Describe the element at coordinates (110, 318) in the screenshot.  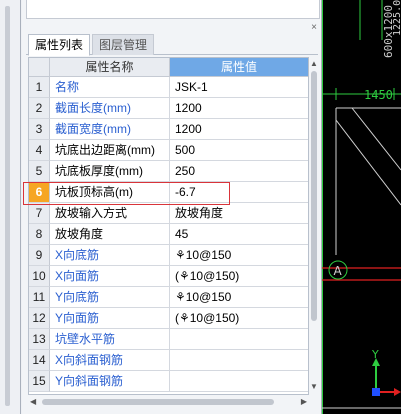
I see `property-name: Y向面筋` at that location.